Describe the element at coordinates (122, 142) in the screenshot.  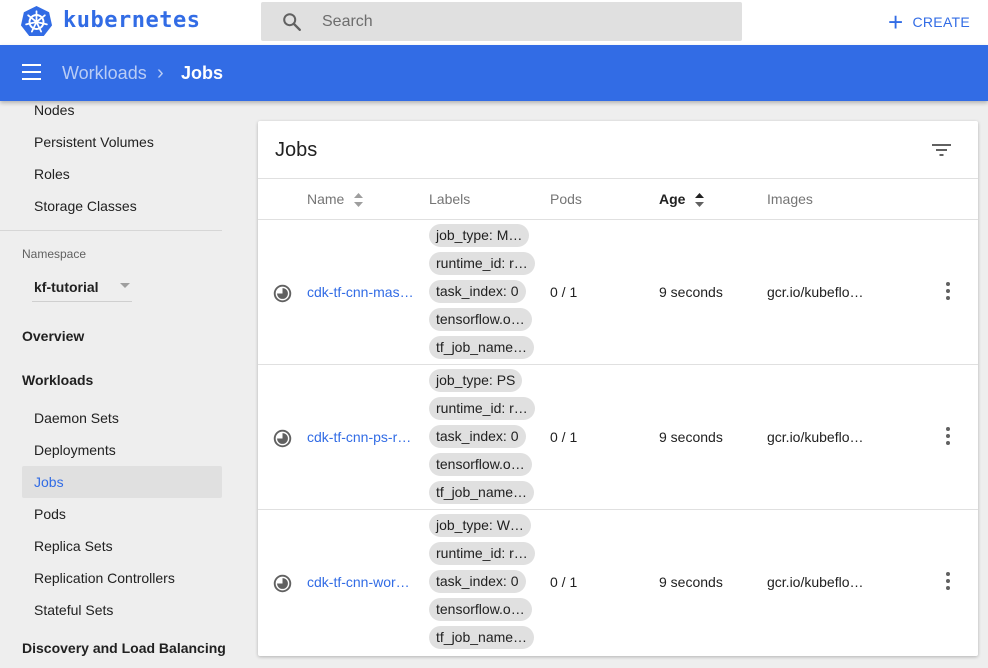
I see `sidebar-item-persistent-volumes: Persistent Volumes` at that location.